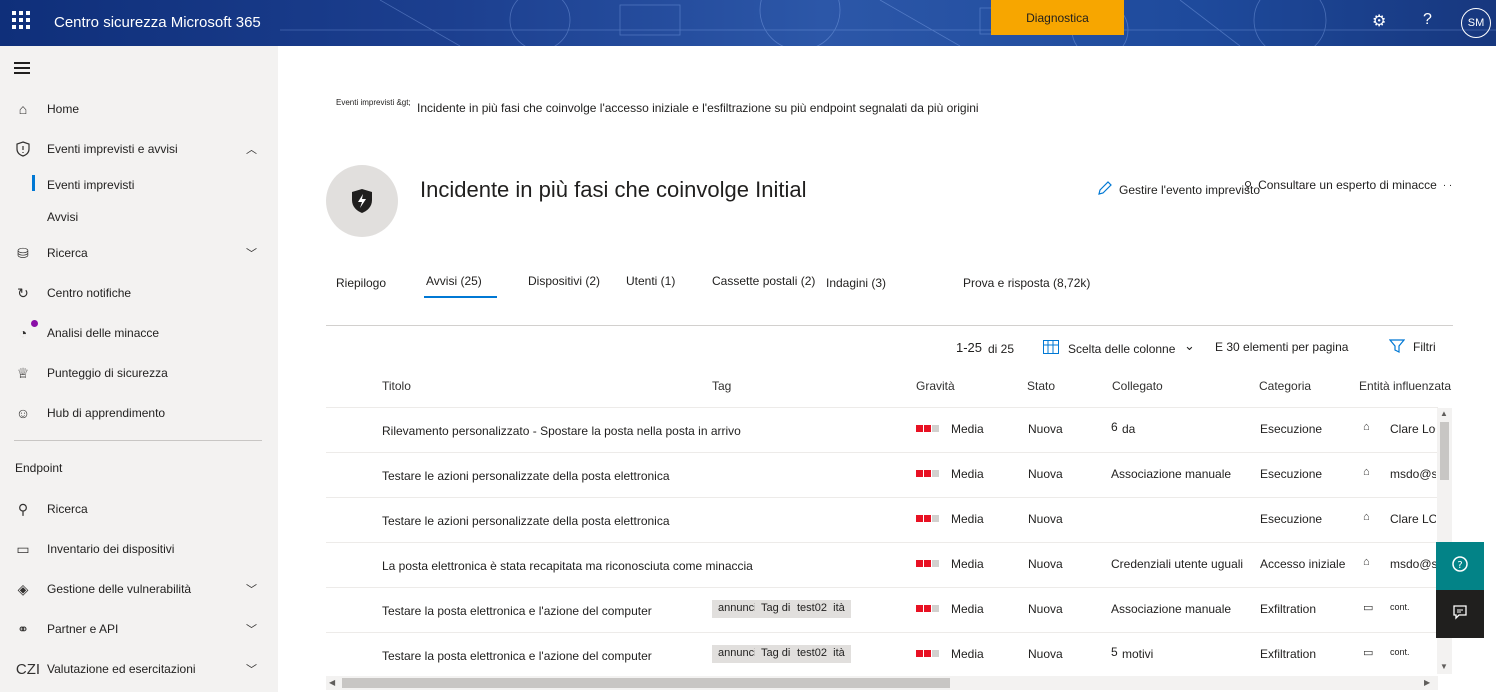 The image size is (1496, 692). Describe the element at coordinates (157, 22) in the screenshot. I see `app-title: Centro sicurezza Microsoft 365` at that location.